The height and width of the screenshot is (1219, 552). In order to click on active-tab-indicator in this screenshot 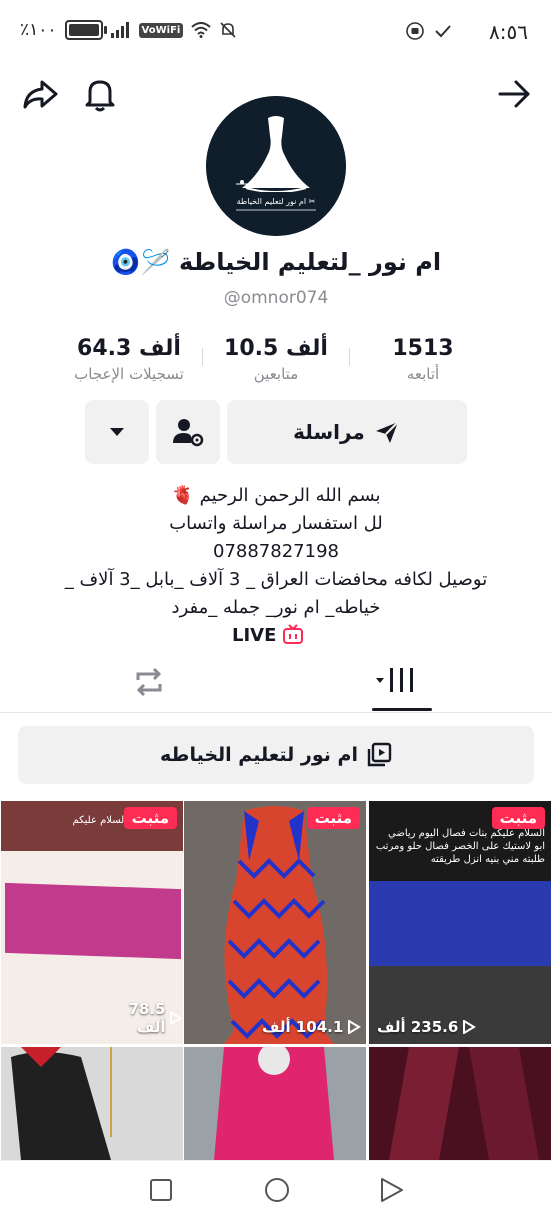, I will do `click(402, 709)`.